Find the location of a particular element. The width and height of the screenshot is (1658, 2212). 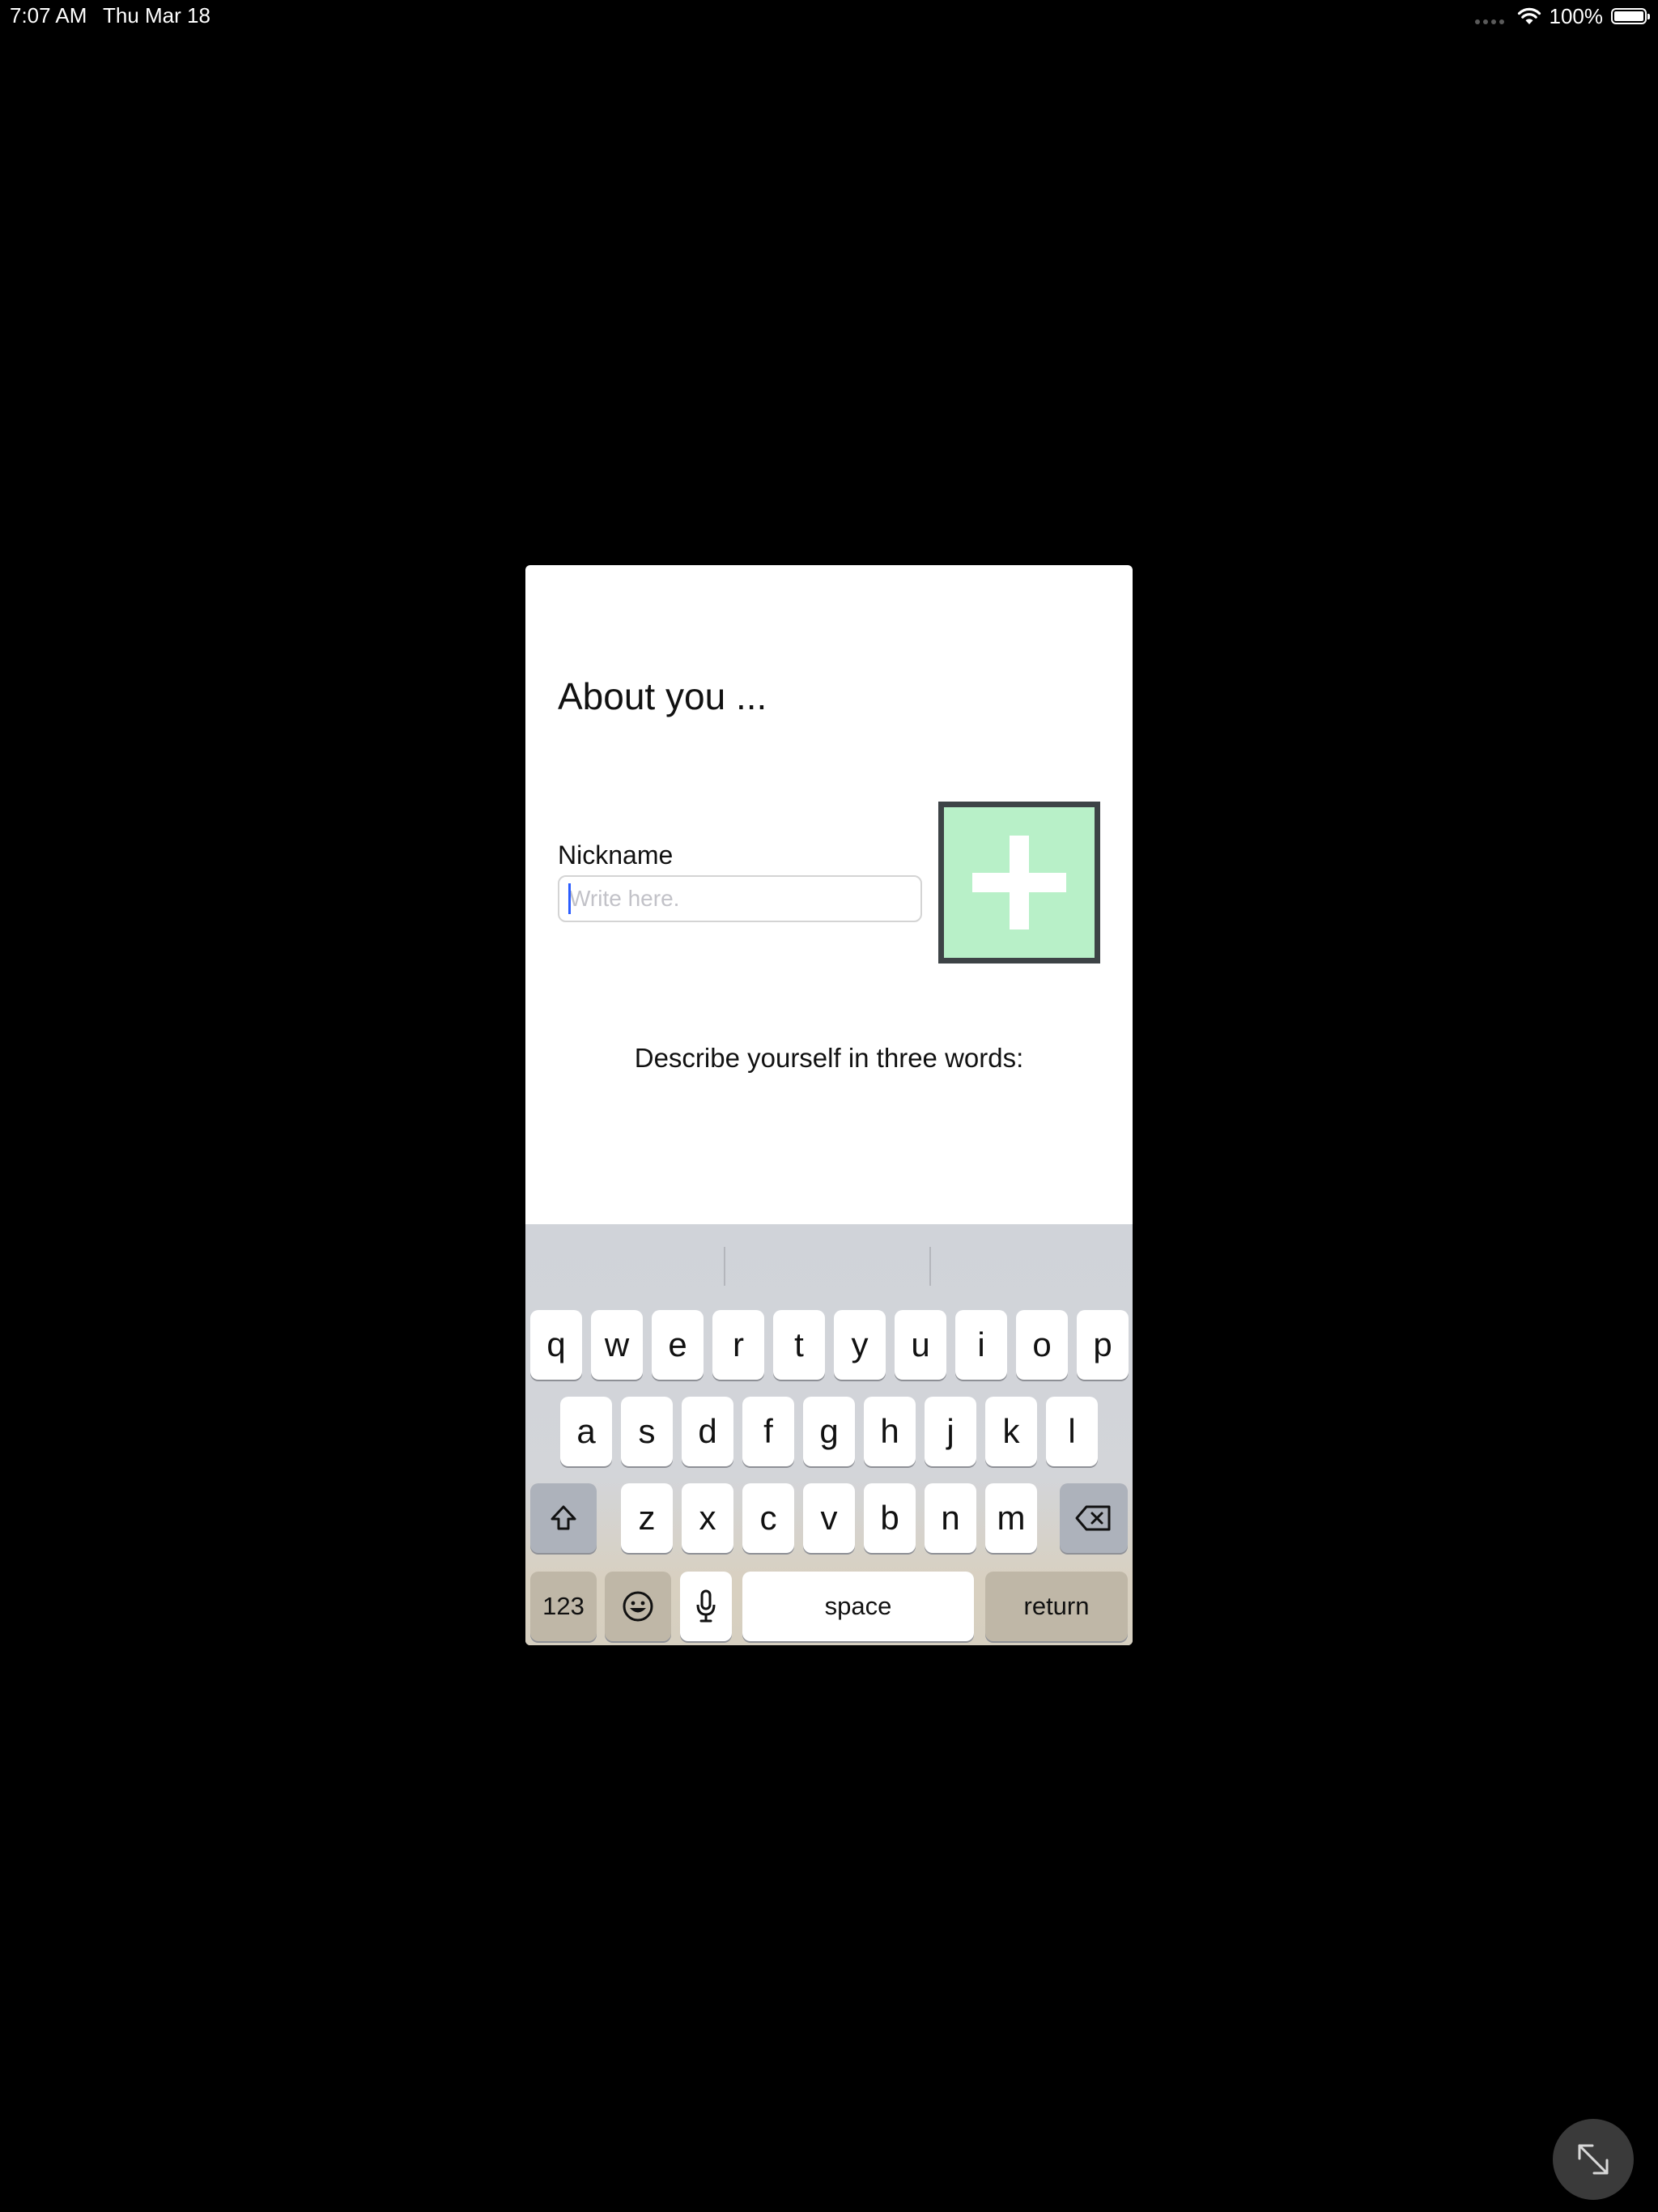

expand-arrows-icon is located at coordinates (1593, 2160).